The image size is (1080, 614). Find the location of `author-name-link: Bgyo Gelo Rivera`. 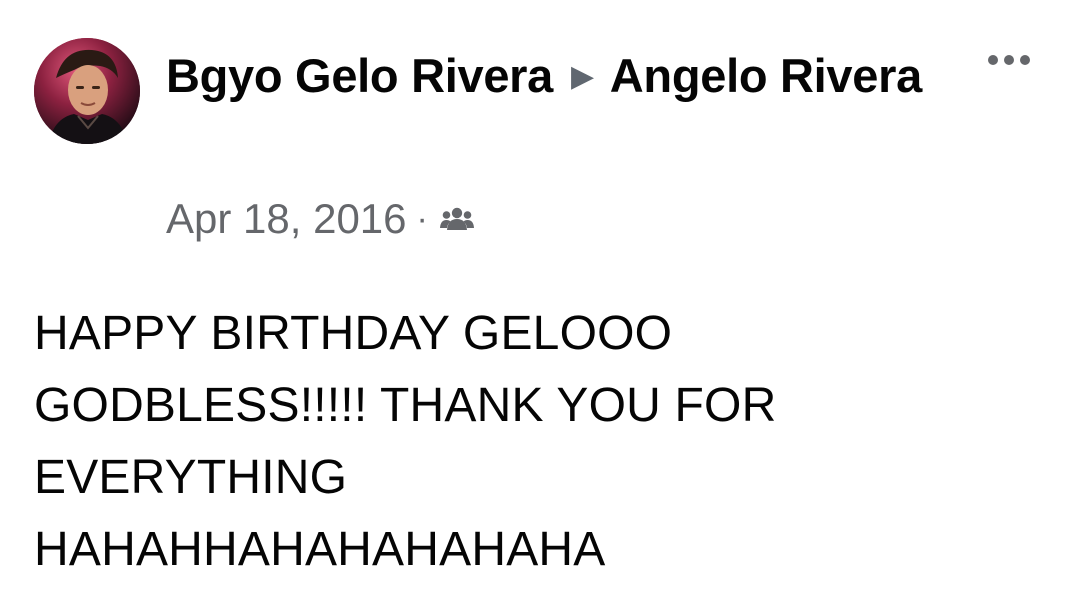

author-name-link: Bgyo Gelo Rivera is located at coordinates (359, 75).